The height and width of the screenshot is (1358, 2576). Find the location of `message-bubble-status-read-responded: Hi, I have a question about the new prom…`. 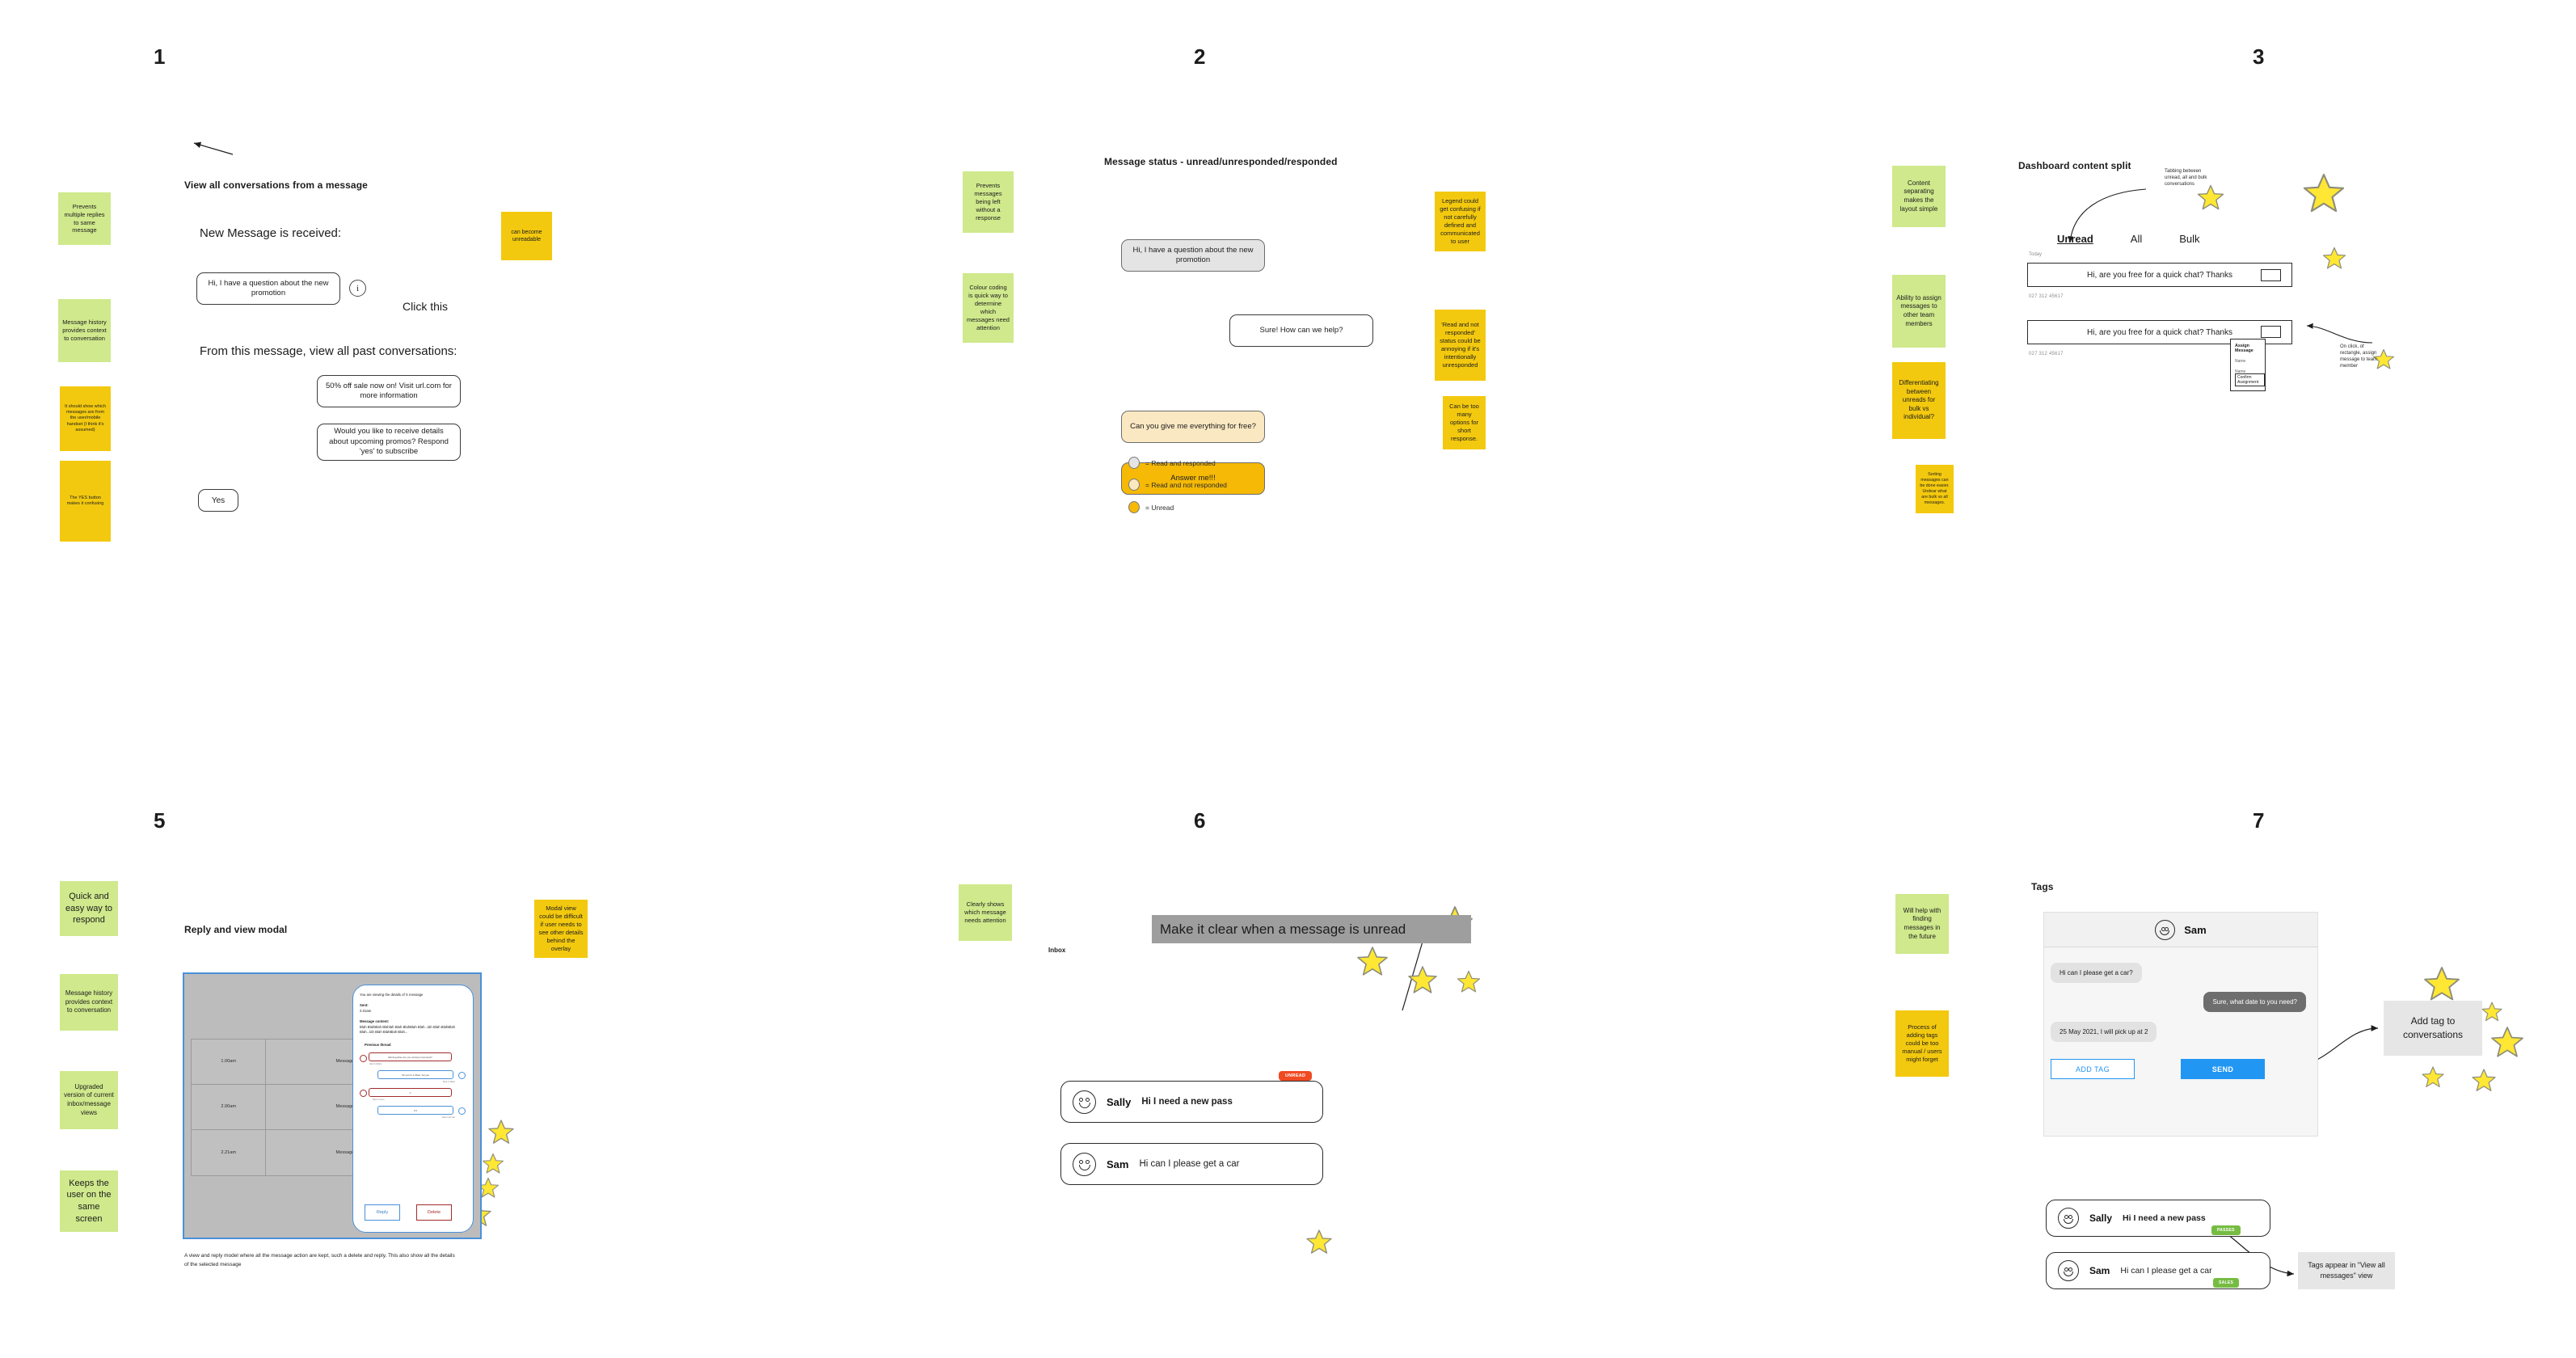

message-bubble-status-read-responded: Hi, I have a question about the new prom… is located at coordinates (1193, 256).